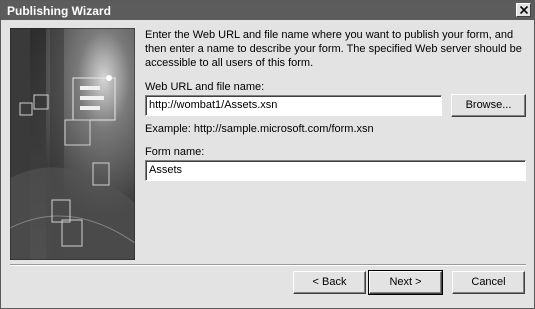 The image size is (535, 309). Describe the element at coordinates (405, 282) in the screenshot. I see `next-button: Next >` at that location.